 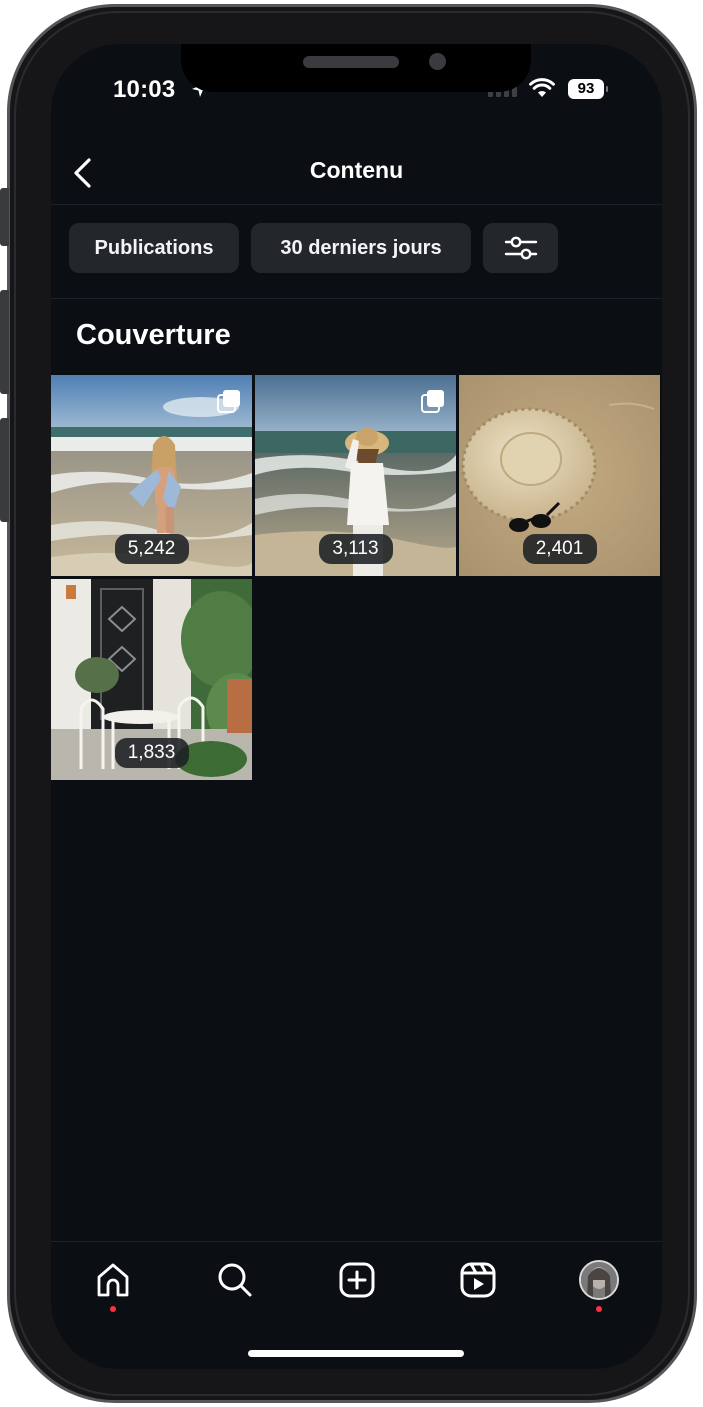 I want to click on filter-date-range: 30 derniers jours, so click(x=361, y=248).